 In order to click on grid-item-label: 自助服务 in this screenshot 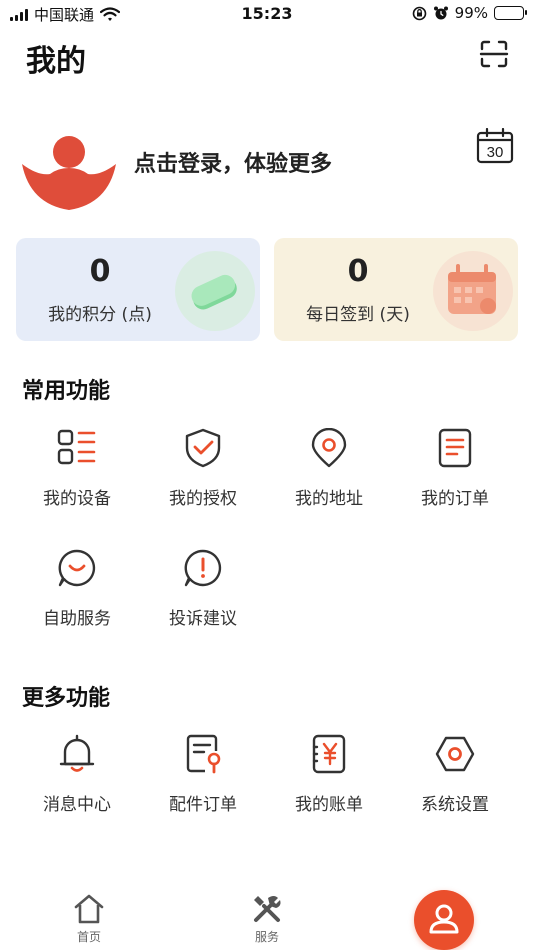, I will do `click(77, 619)`.